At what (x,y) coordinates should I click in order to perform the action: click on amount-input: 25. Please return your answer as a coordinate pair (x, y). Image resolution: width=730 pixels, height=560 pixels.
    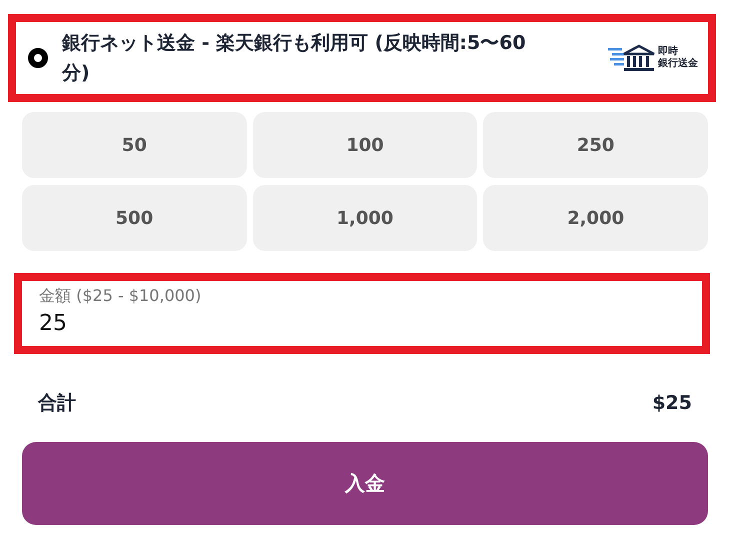
    Looking at the image, I should click on (362, 321).